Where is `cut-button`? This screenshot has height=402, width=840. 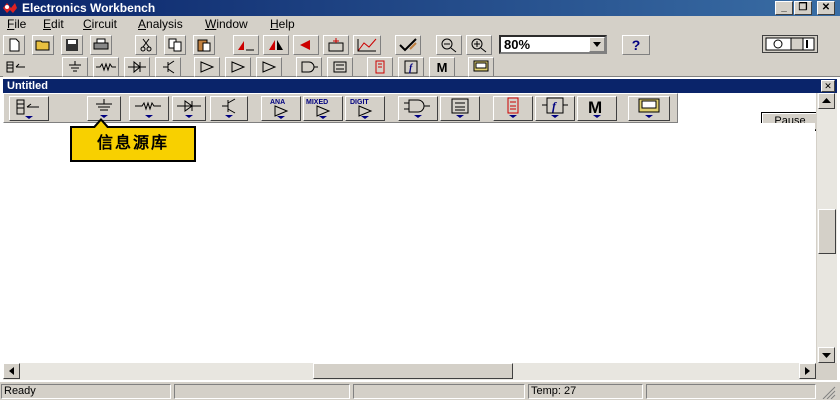
cut-button is located at coordinates (146, 45).